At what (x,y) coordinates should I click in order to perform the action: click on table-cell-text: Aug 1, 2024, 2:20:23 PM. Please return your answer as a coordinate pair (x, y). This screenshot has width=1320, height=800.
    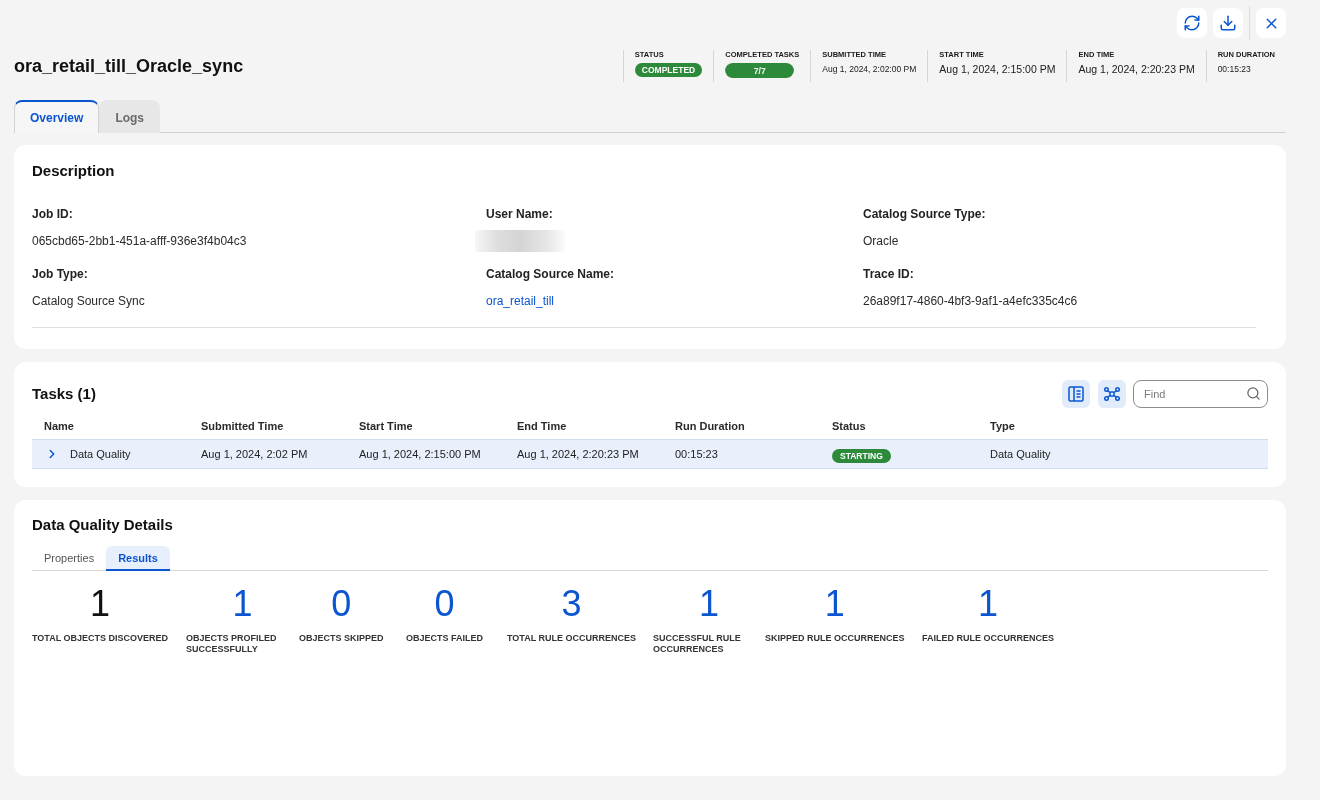
    Looking at the image, I should click on (578, 454).